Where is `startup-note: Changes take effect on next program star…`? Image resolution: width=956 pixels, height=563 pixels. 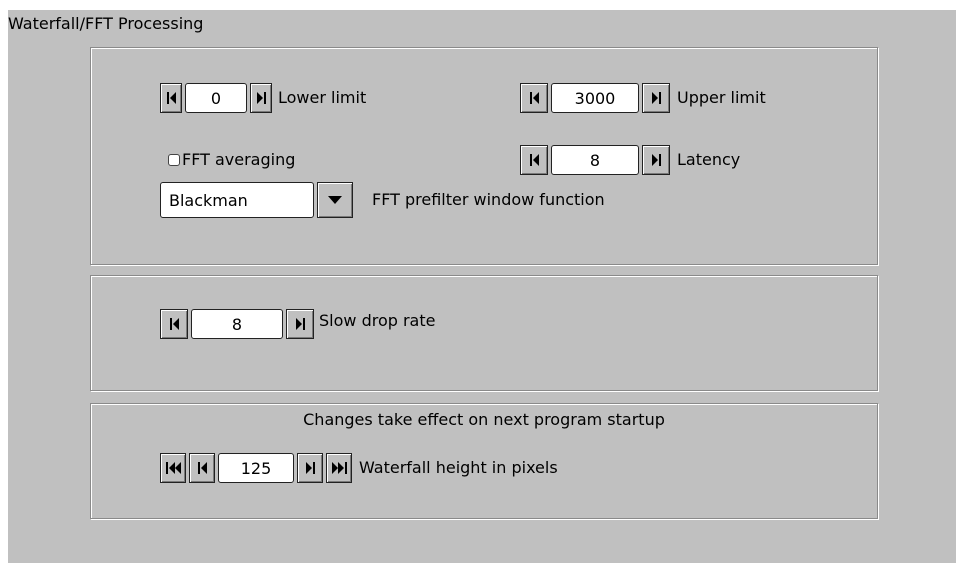
startup-note: Changes take effect on next program star… is located at coordinates (484, 419).